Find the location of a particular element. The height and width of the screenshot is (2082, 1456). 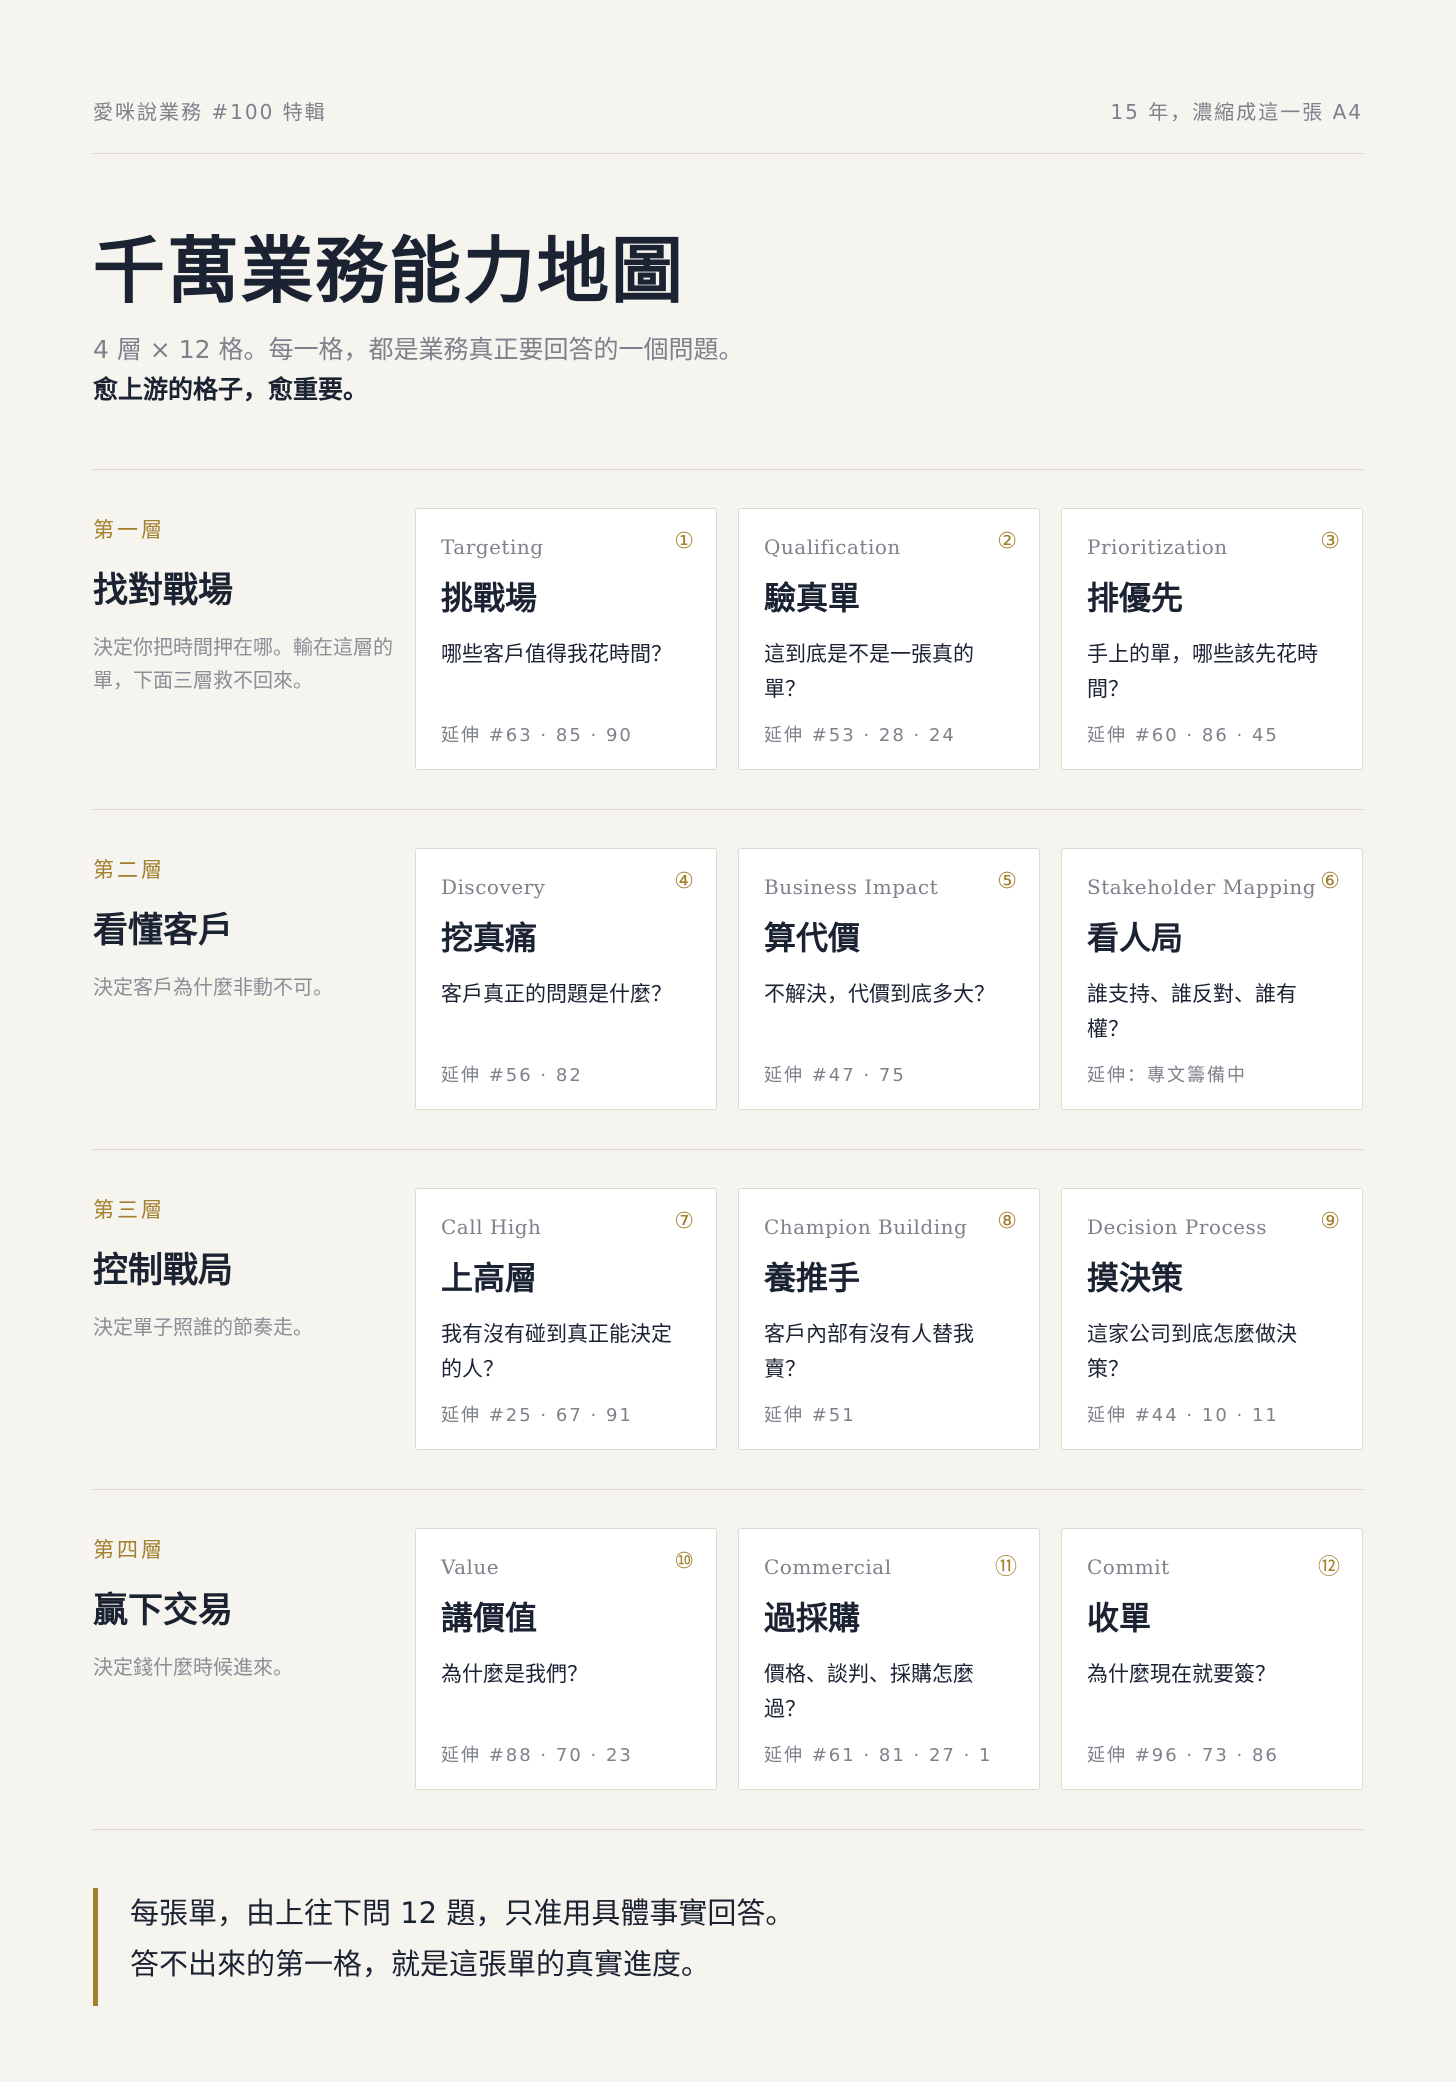

card-question: 價格、談判、採購怎麼過？ is located at coordinates (869, 1691).